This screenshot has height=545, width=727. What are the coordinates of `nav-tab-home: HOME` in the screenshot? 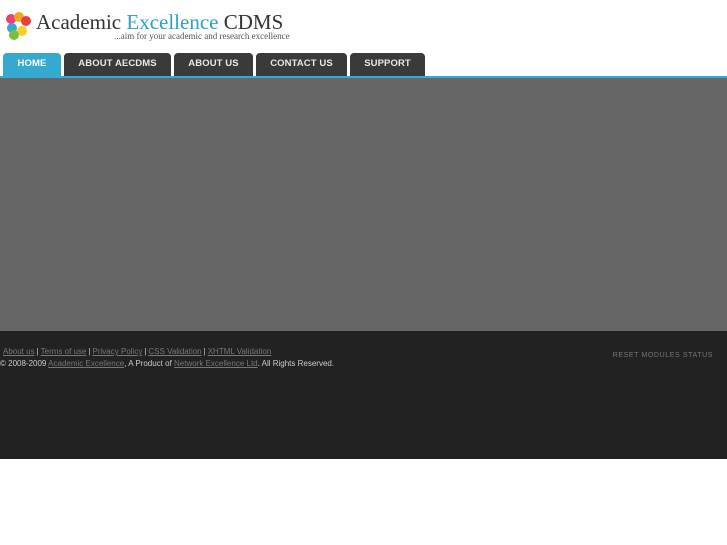 It's located at (32, 64).